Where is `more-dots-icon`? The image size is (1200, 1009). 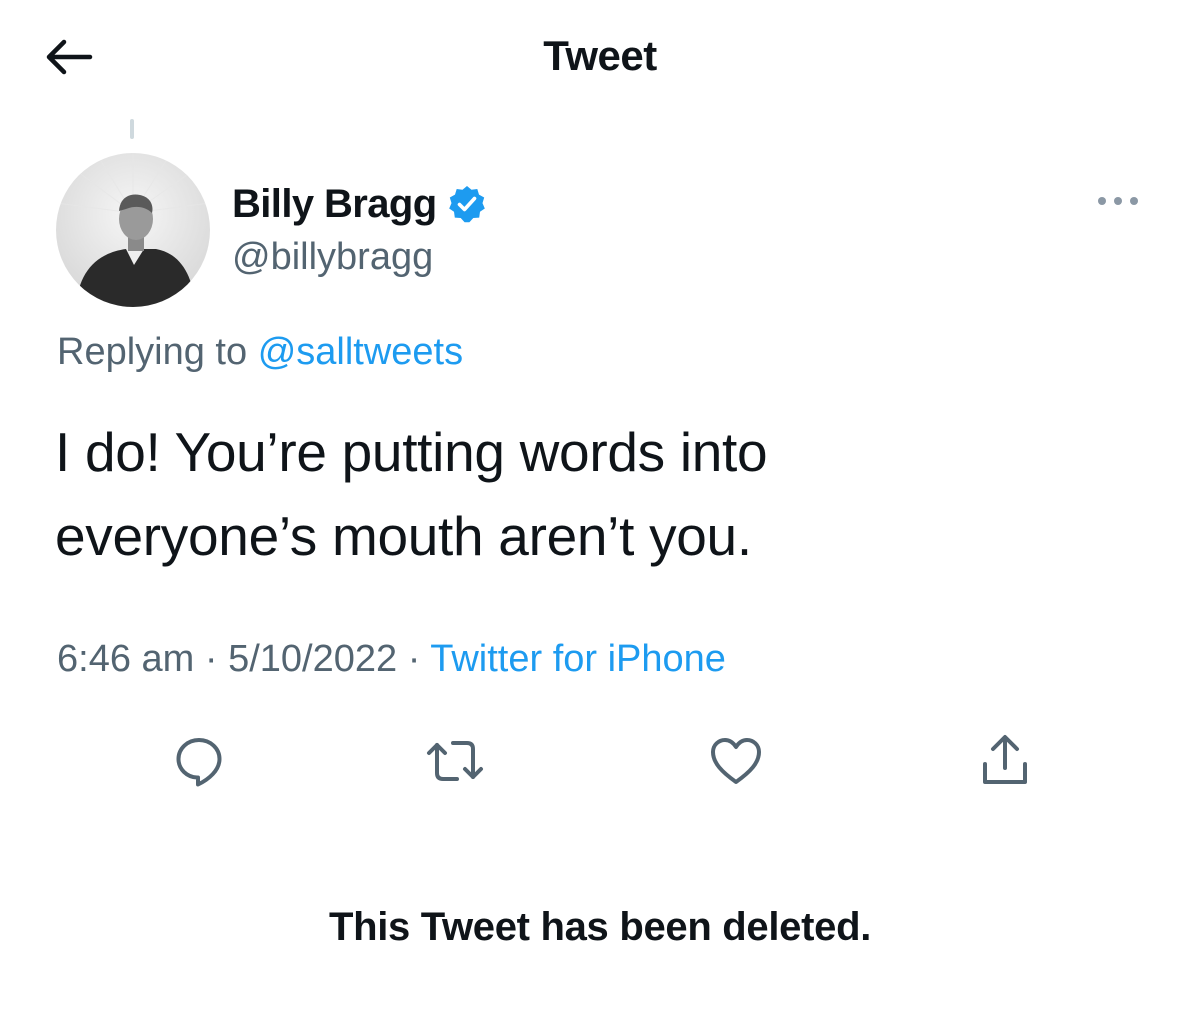 more-dots-icon is located at coordinates (1118, 203).